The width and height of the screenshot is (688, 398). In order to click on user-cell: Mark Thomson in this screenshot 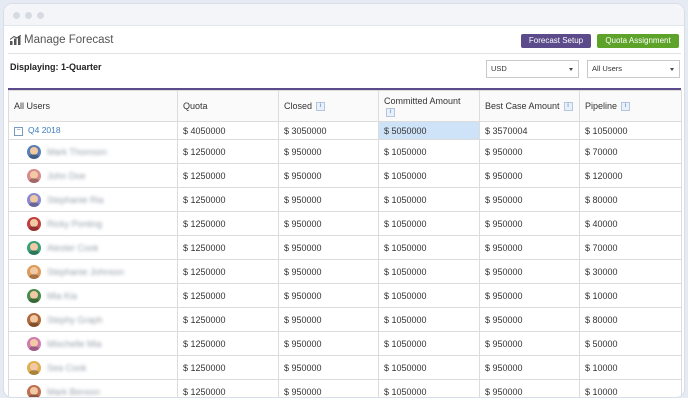, I will do `click(93, 151)`.